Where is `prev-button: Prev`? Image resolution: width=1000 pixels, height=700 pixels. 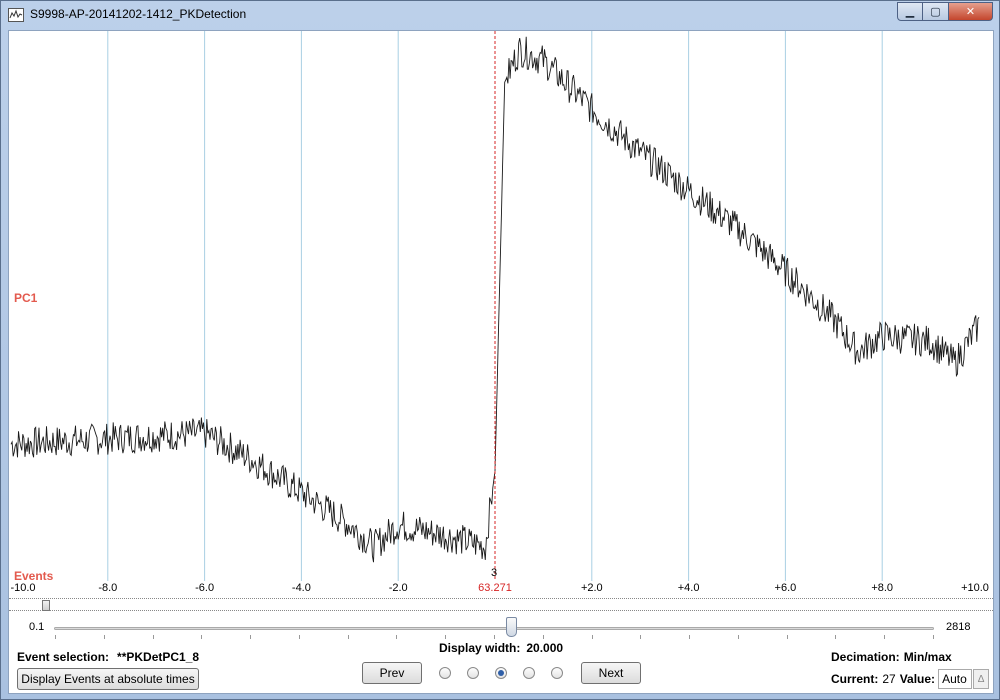
prev-button: Prev is located at coordinates (392, 673).